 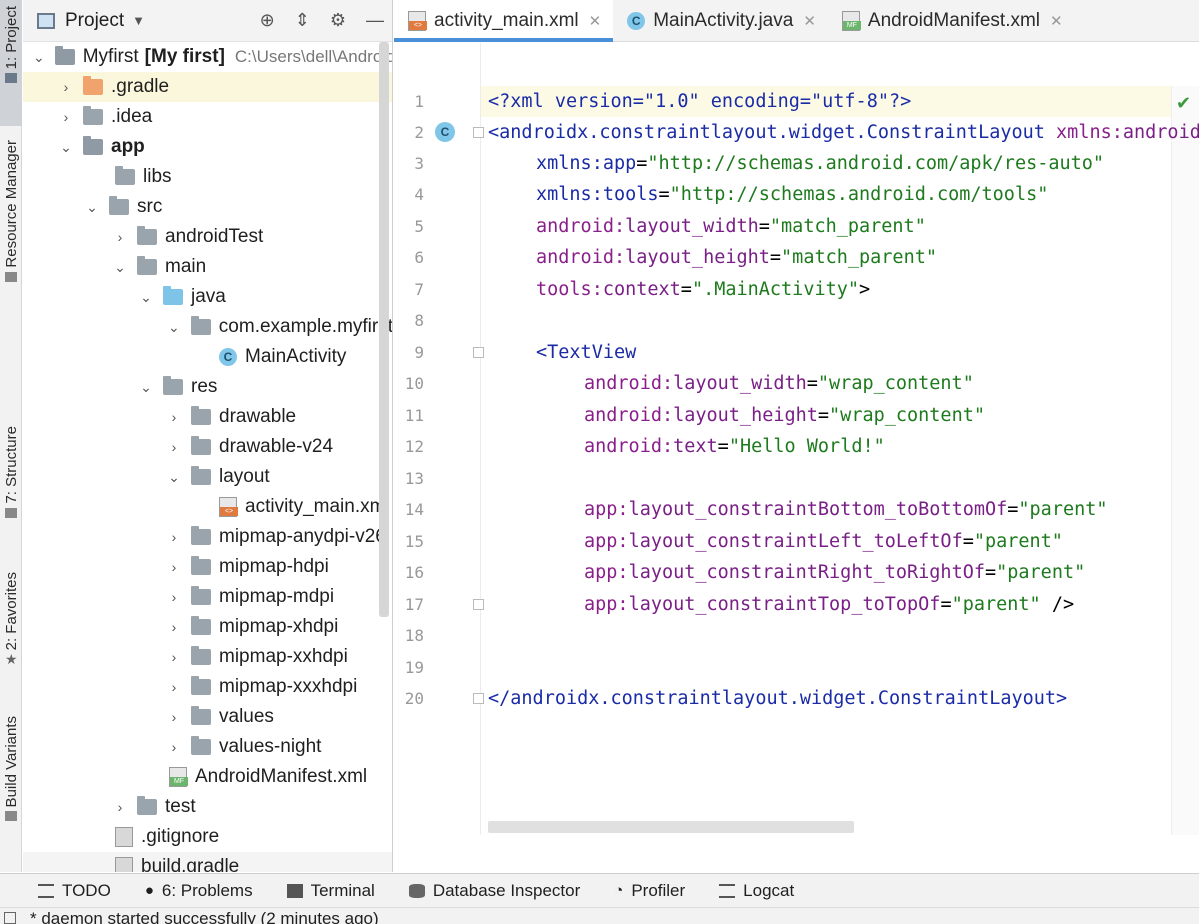 What do you see at coordinates (207, 267) in the screenshot?
I see `tree-item-main: ⌄ main` at bounding box center [207, 267].